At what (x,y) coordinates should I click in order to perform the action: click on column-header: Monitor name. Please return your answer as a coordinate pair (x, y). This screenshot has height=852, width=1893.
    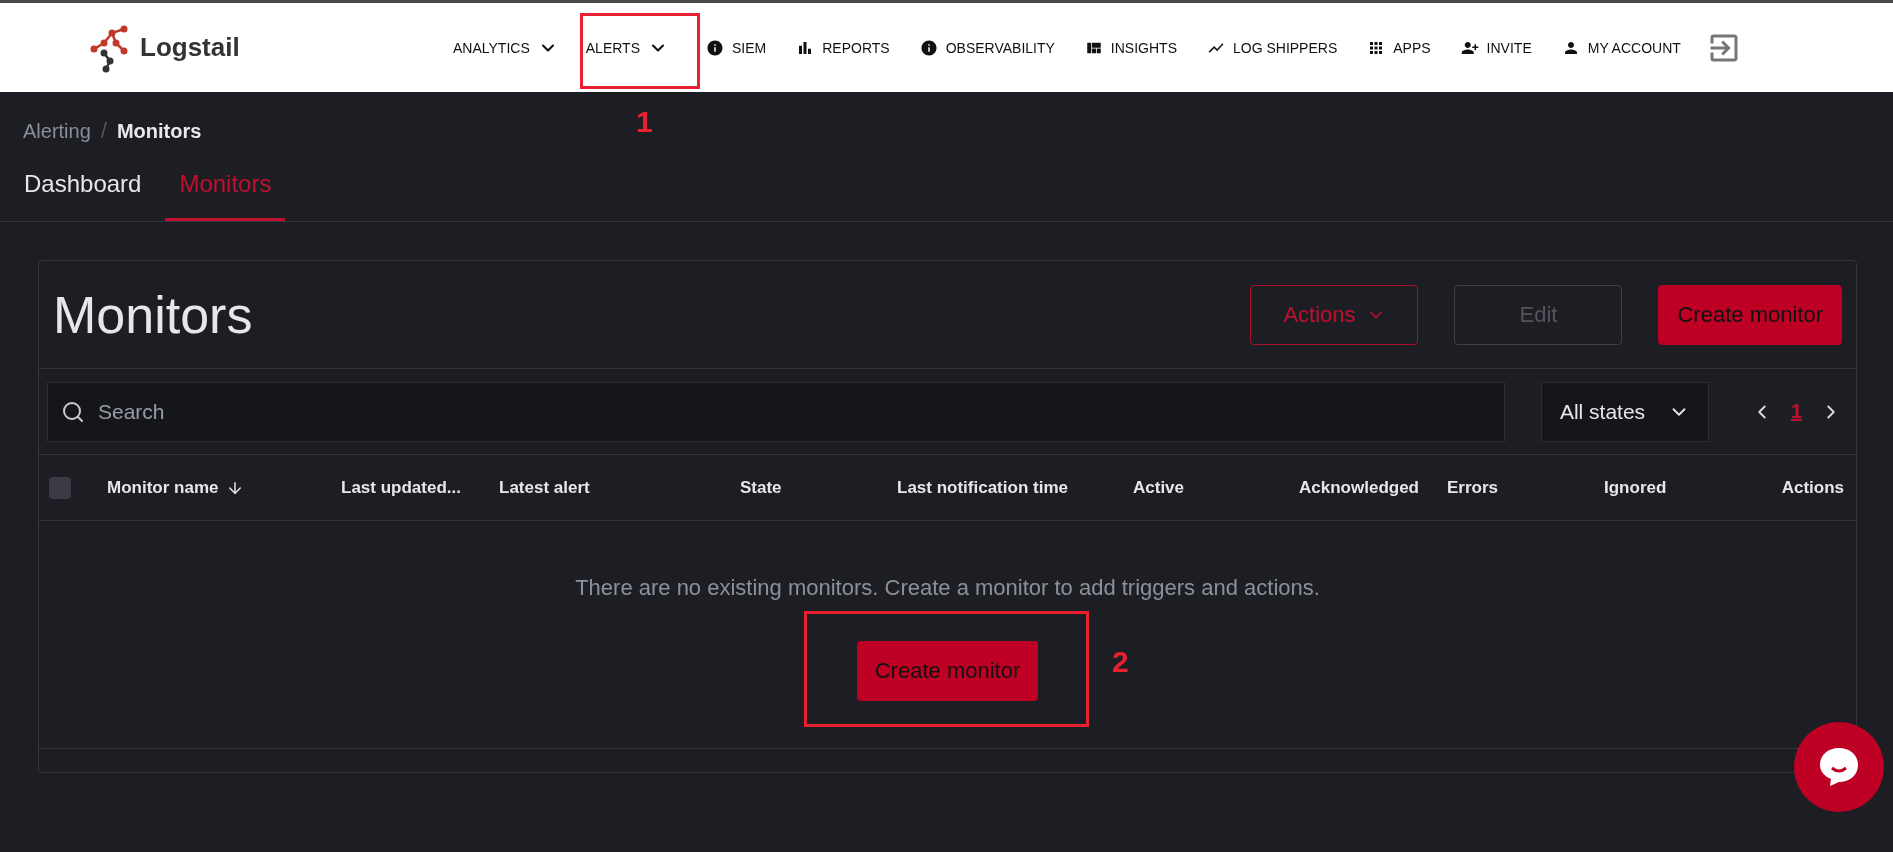
    Looking at the image, I should click on (224, 487).